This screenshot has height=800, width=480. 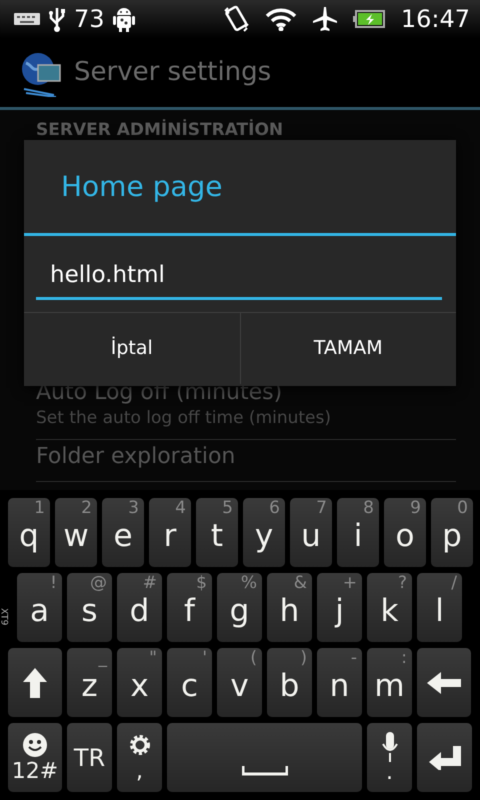 What do you see at coordinates (439, 607) in the screenshot?
I see `key: / l` at bounding box center [439, 607].